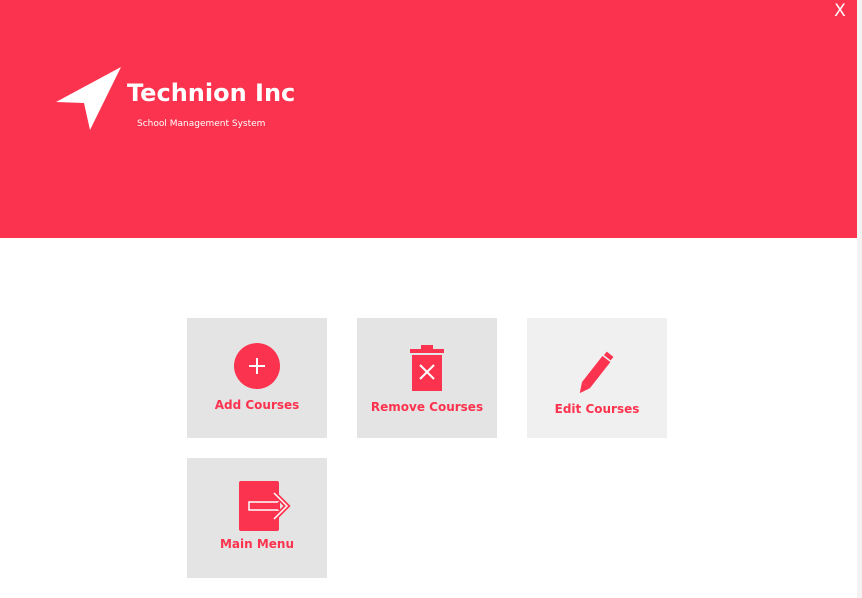 This screenshot has height=598, width=862. I want to click on main-menu-button: Main Menu, so click(257, 518).